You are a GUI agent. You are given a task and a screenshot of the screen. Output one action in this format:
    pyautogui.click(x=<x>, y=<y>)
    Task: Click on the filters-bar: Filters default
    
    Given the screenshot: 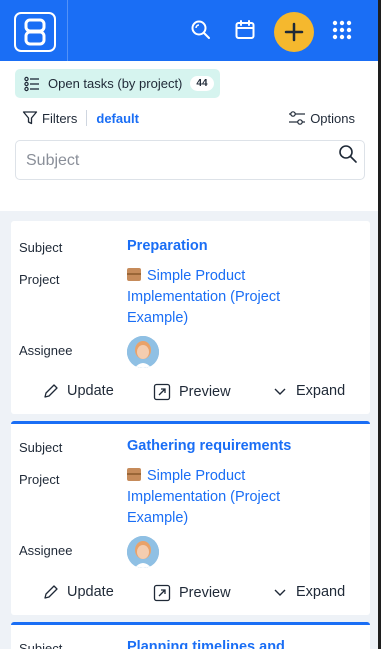 What is the action you would take?
    pyautogui.click(x=80, y=118)
    